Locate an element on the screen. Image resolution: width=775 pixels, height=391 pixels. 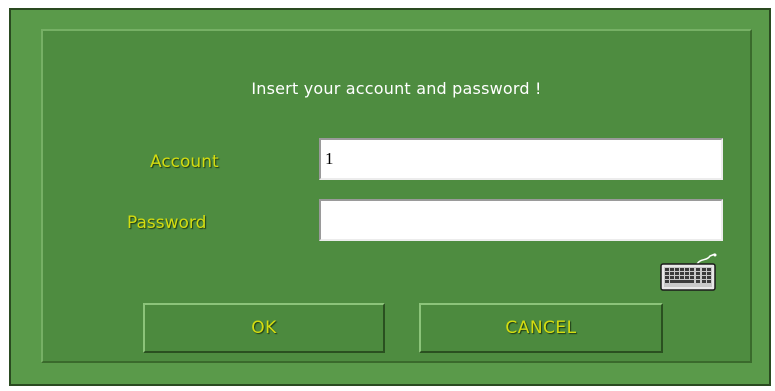
ok-button-label: OK is located at coordinates (264, 328).